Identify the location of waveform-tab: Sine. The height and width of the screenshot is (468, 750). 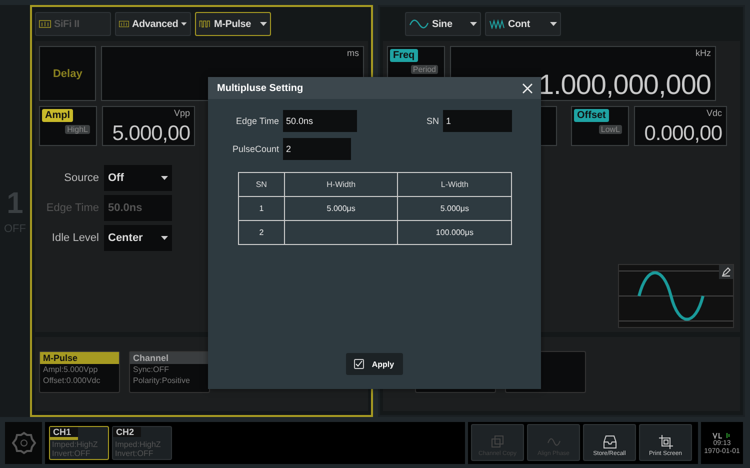
(443, 24).